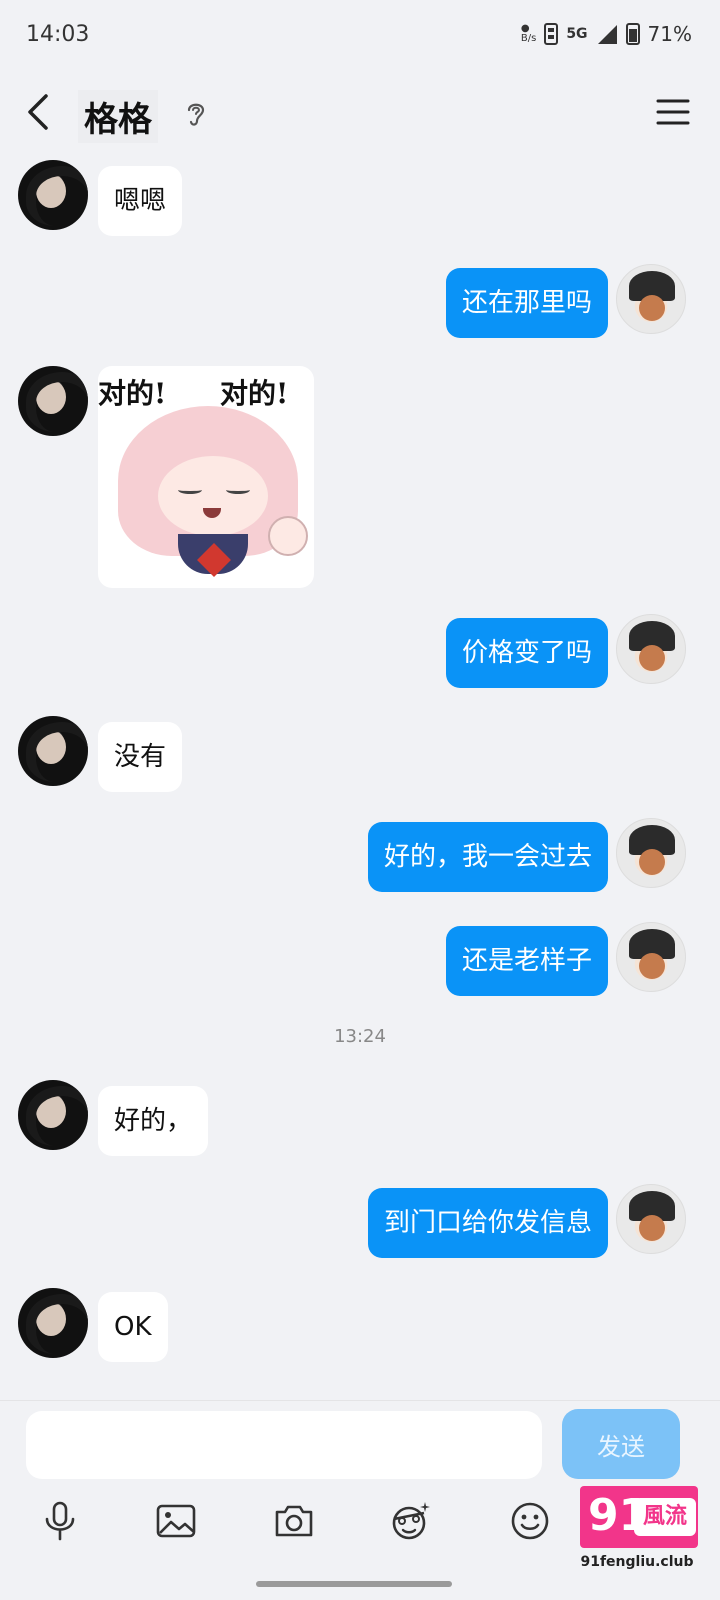 The image size is (720, 1600). Describe the element at coordinates (153, 1121) in the screenshot. I see `message-bubble-incoming: 好的，` at that location.